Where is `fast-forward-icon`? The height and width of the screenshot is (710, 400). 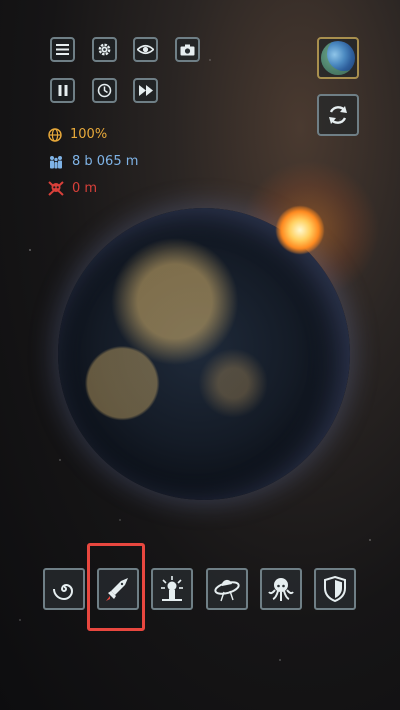
fast-forward-icon is located at coordinates (145, 90).